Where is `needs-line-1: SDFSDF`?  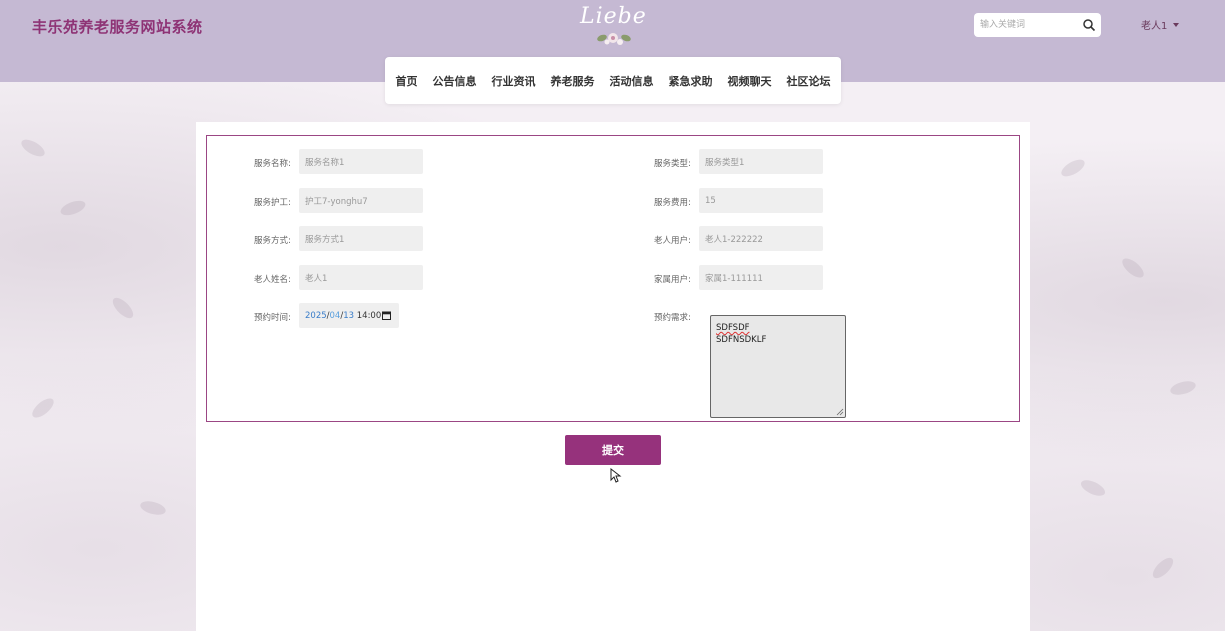
needs-line-1: SDFSDF is located at coordinates (733, 328).